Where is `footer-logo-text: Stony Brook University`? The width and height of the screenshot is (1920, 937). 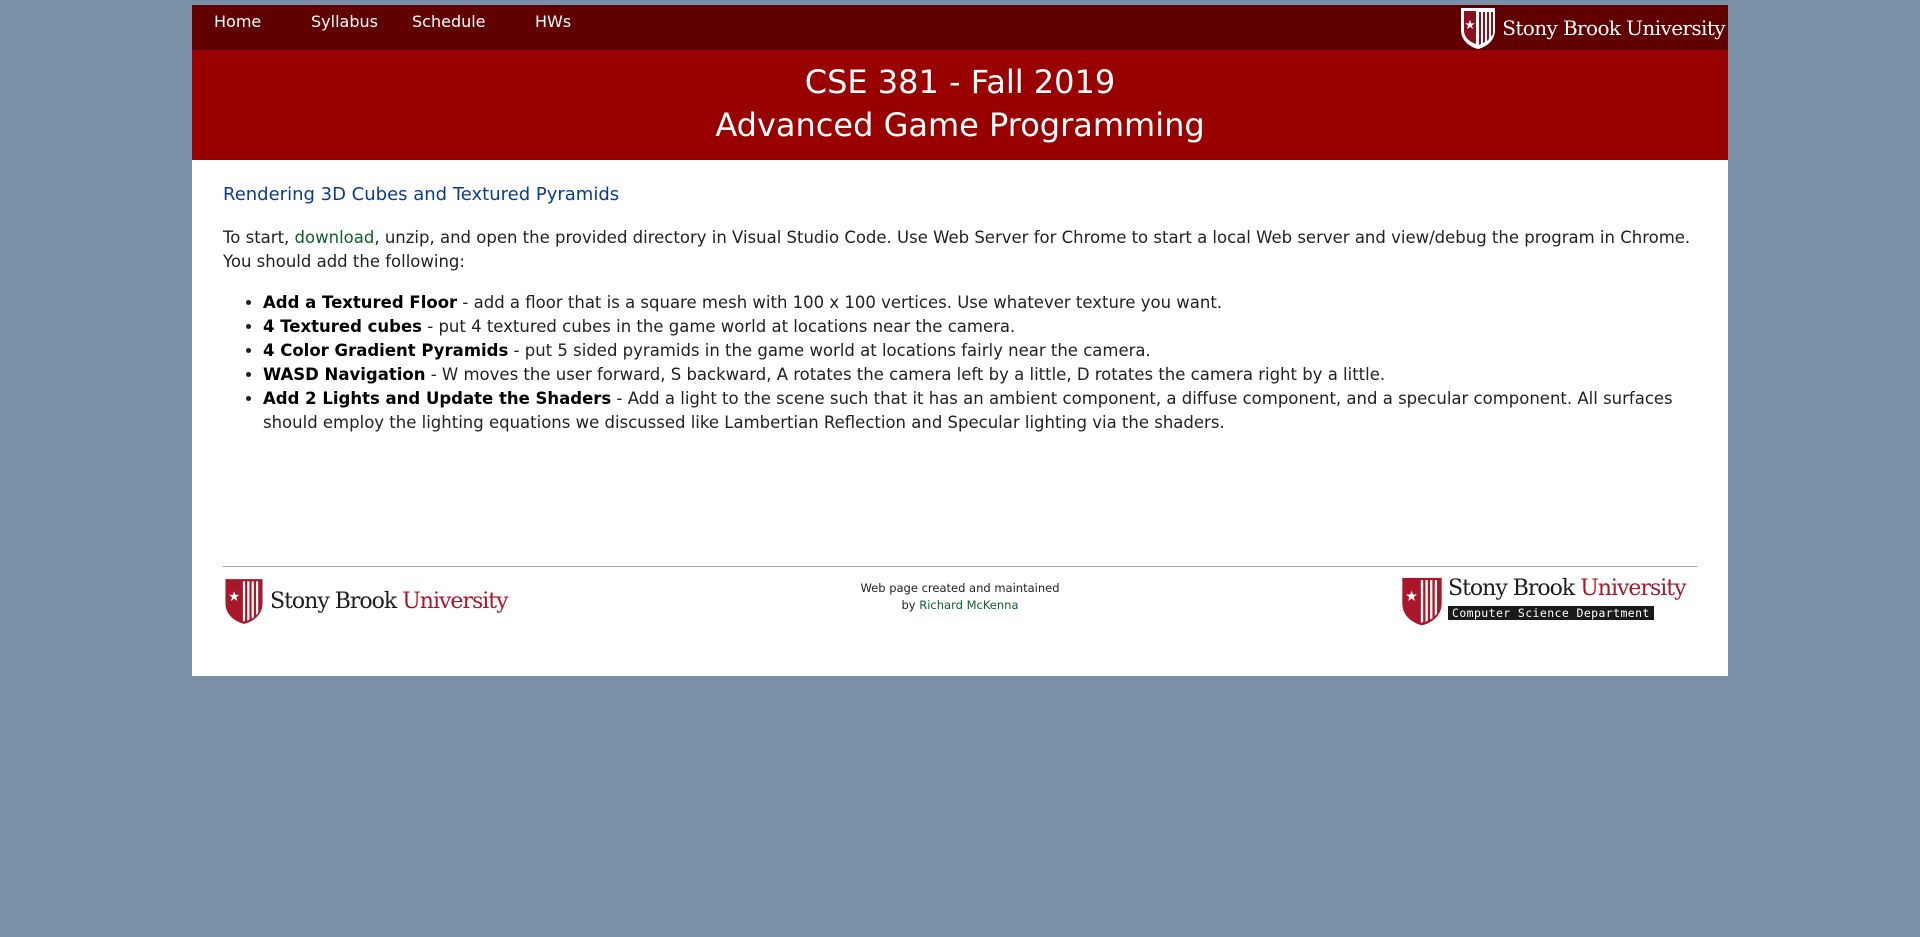 footer-logo-text: Stony Brook University is located at coordinates (389, 601).